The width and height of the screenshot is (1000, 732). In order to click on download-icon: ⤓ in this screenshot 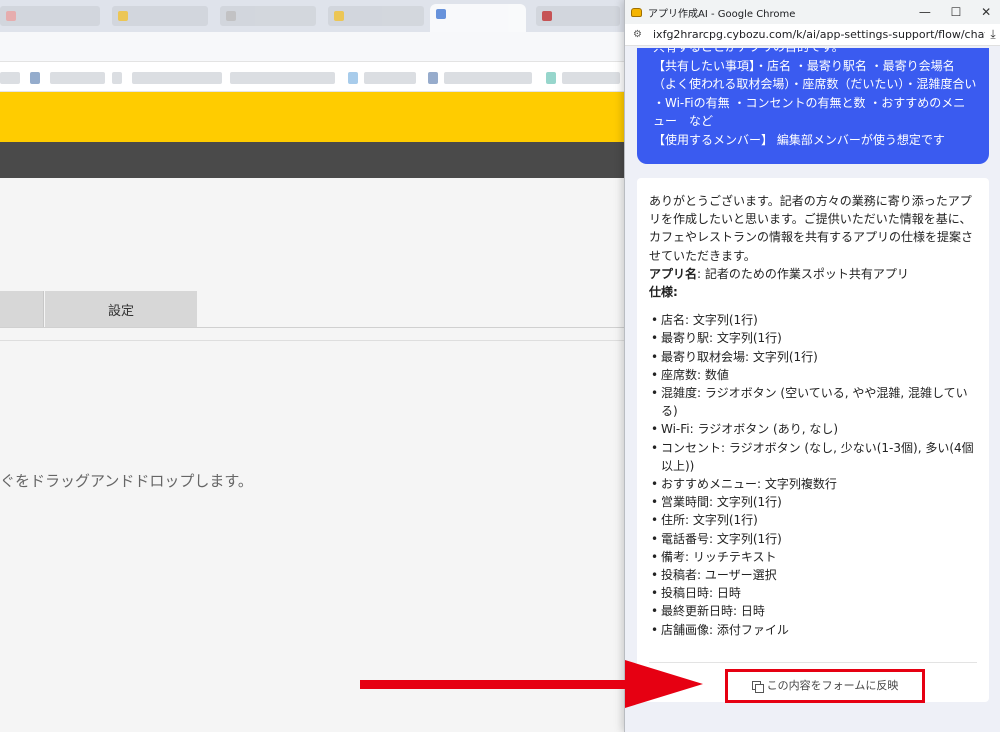, I will do `click(992, 34)`.